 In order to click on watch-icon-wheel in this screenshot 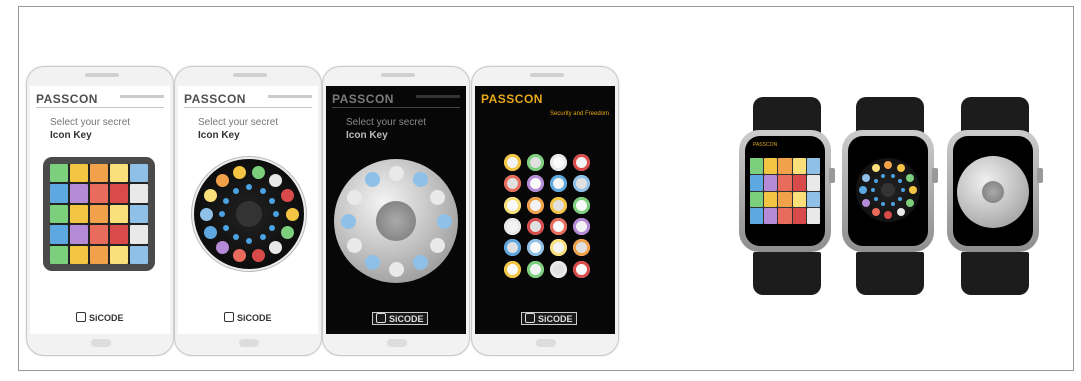, I will do `click(888, 190)`.